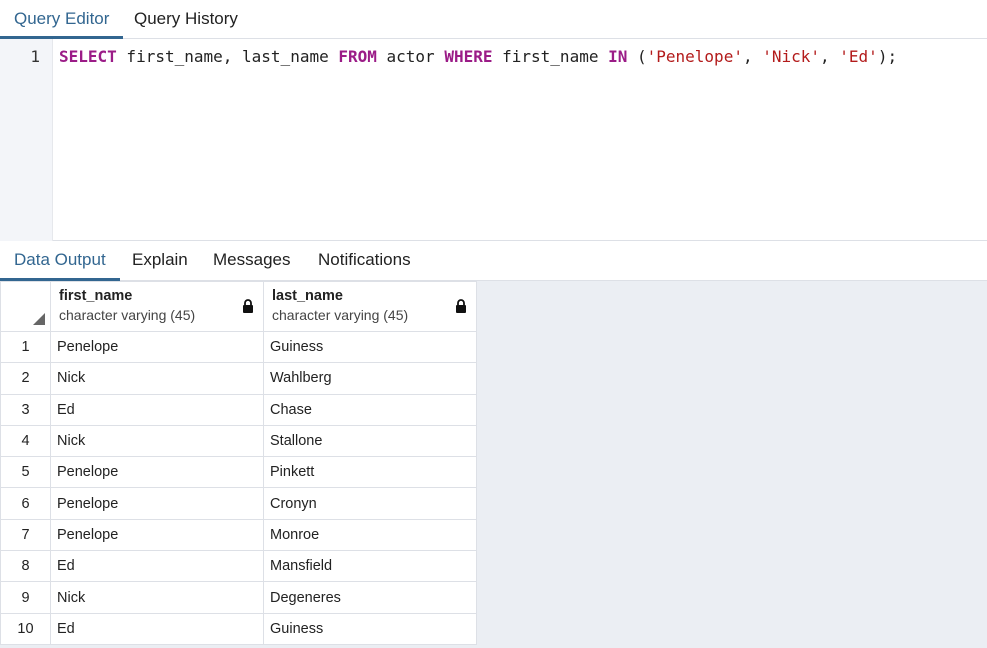 This screenshot has height=648, width=987. Describe the element at coordinates (25, 566) in the screenshot. I see `row-number: 8` at that location.